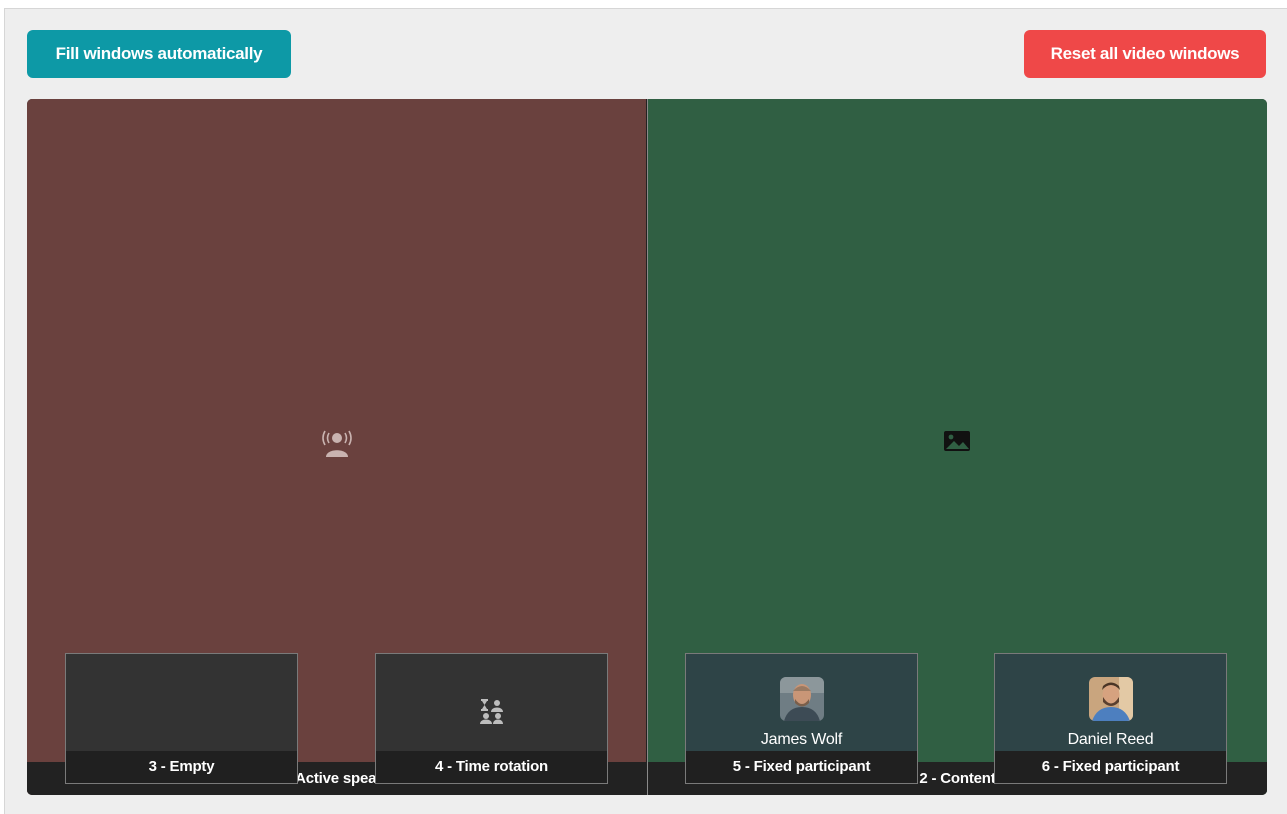 The image size is (1287, 814). What do you see at coordinates (491, 767) in the screenshot?
I see `video-tile-4-label: 4 - Time rotation` at bounding box center [491, 767].